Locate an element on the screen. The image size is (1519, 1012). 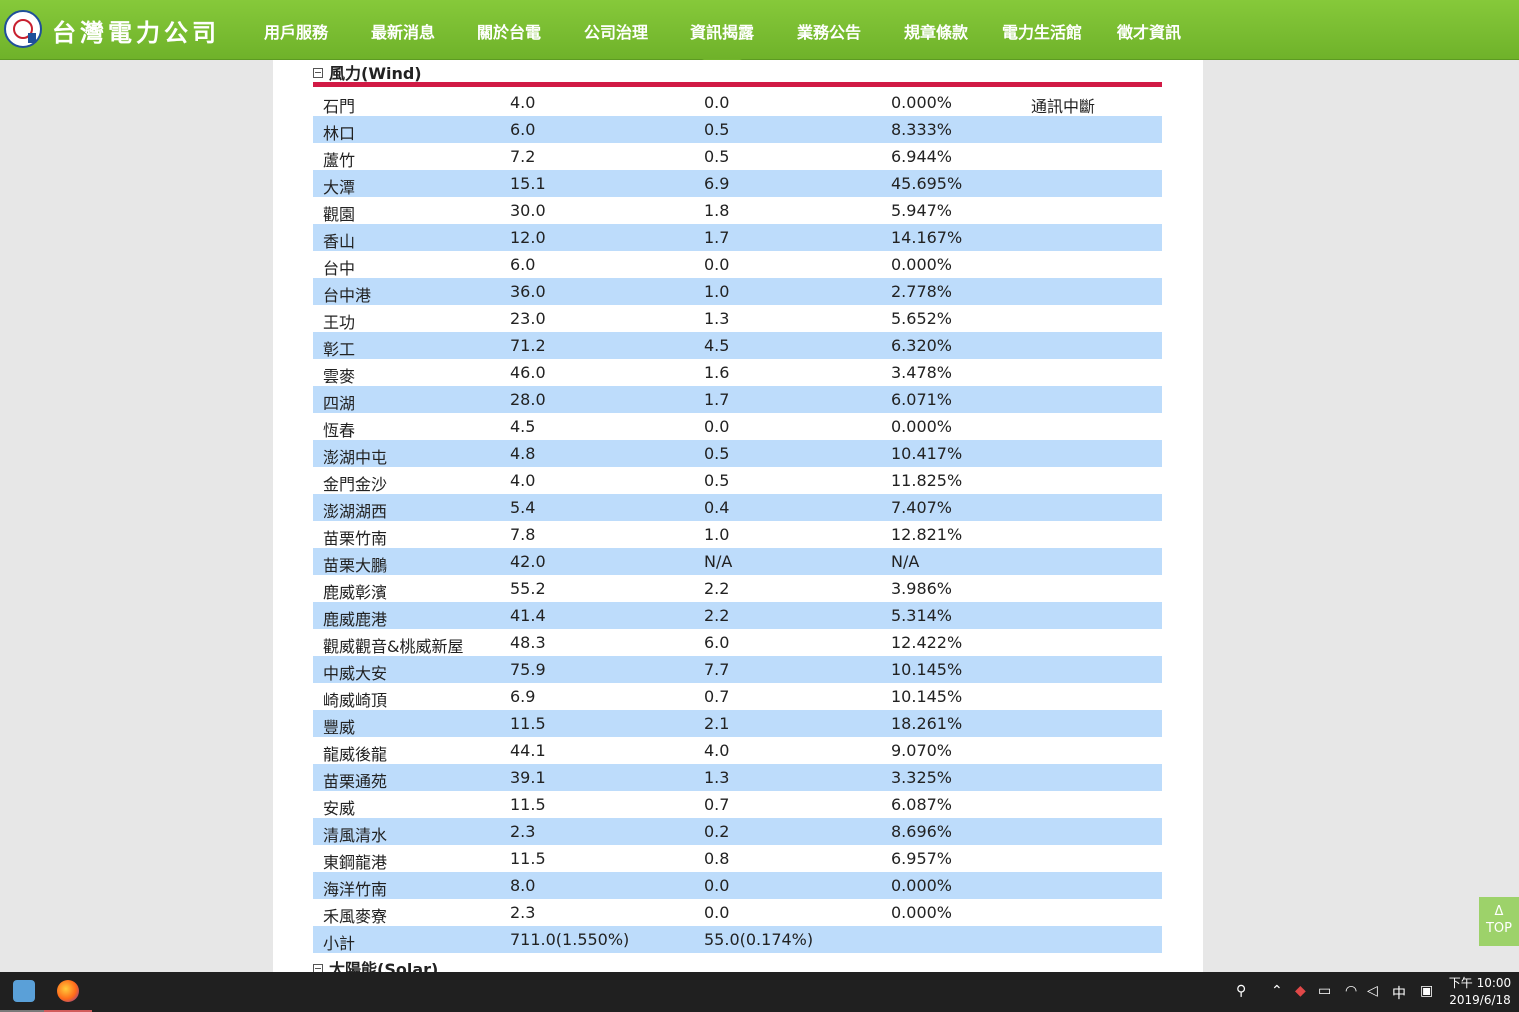
nav-item-careers: 徵才資訊 is located at coordinates (1149, 31).